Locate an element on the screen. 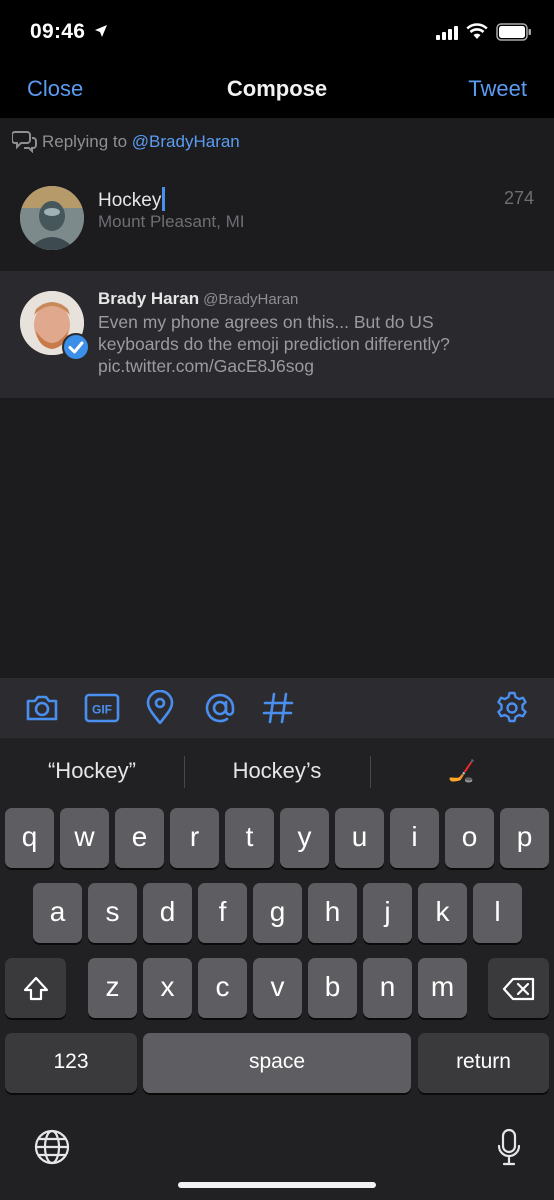 The image size is (554, 1200). backspace-icon is located at coordinates (518, 988).